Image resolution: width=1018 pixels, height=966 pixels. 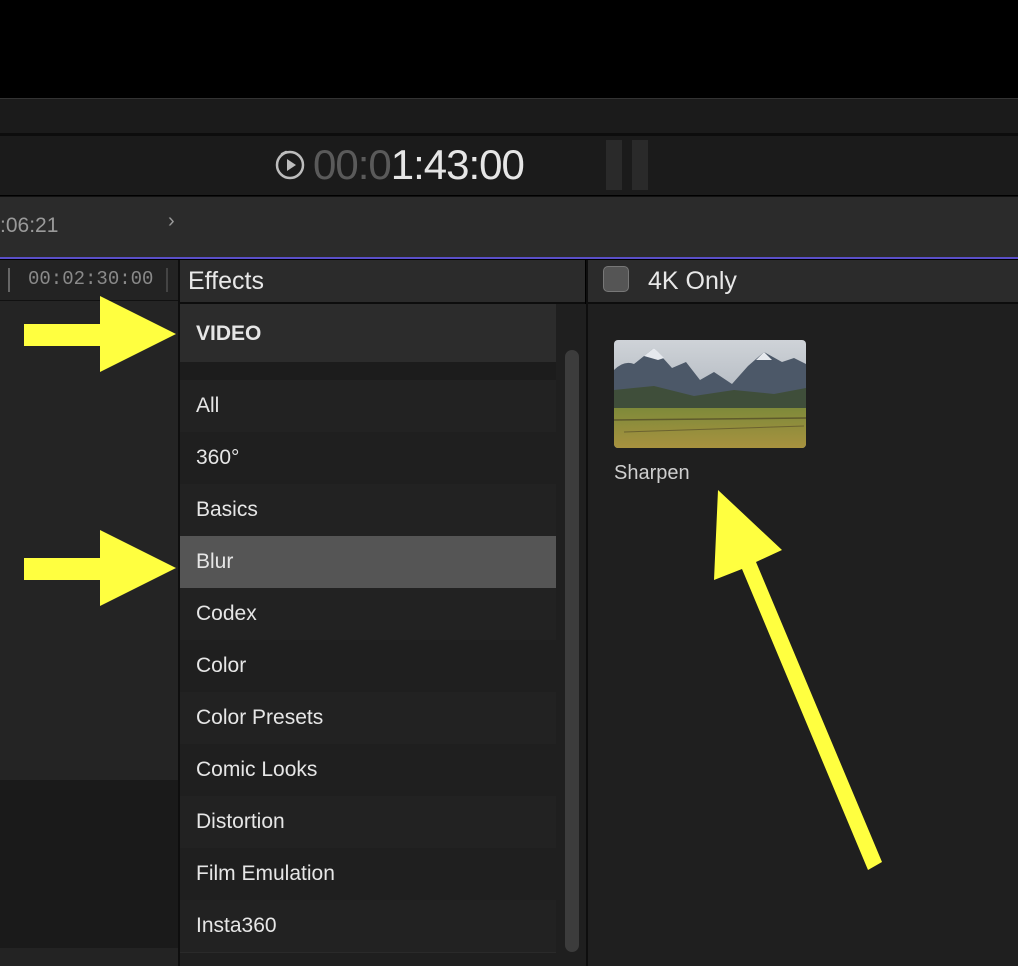 What do you see at coordinates (368, 874) in the screenshot?
I see `category-item: Film Emulation` at bounding box center [368, 874].